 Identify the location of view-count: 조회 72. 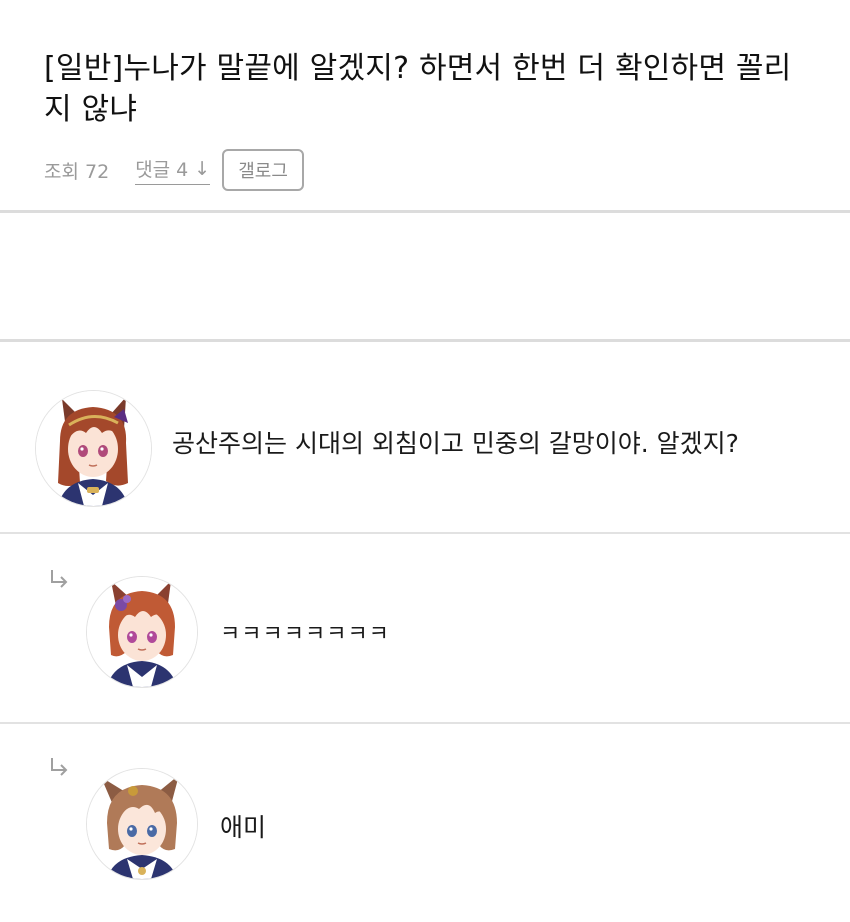
(77, 171).